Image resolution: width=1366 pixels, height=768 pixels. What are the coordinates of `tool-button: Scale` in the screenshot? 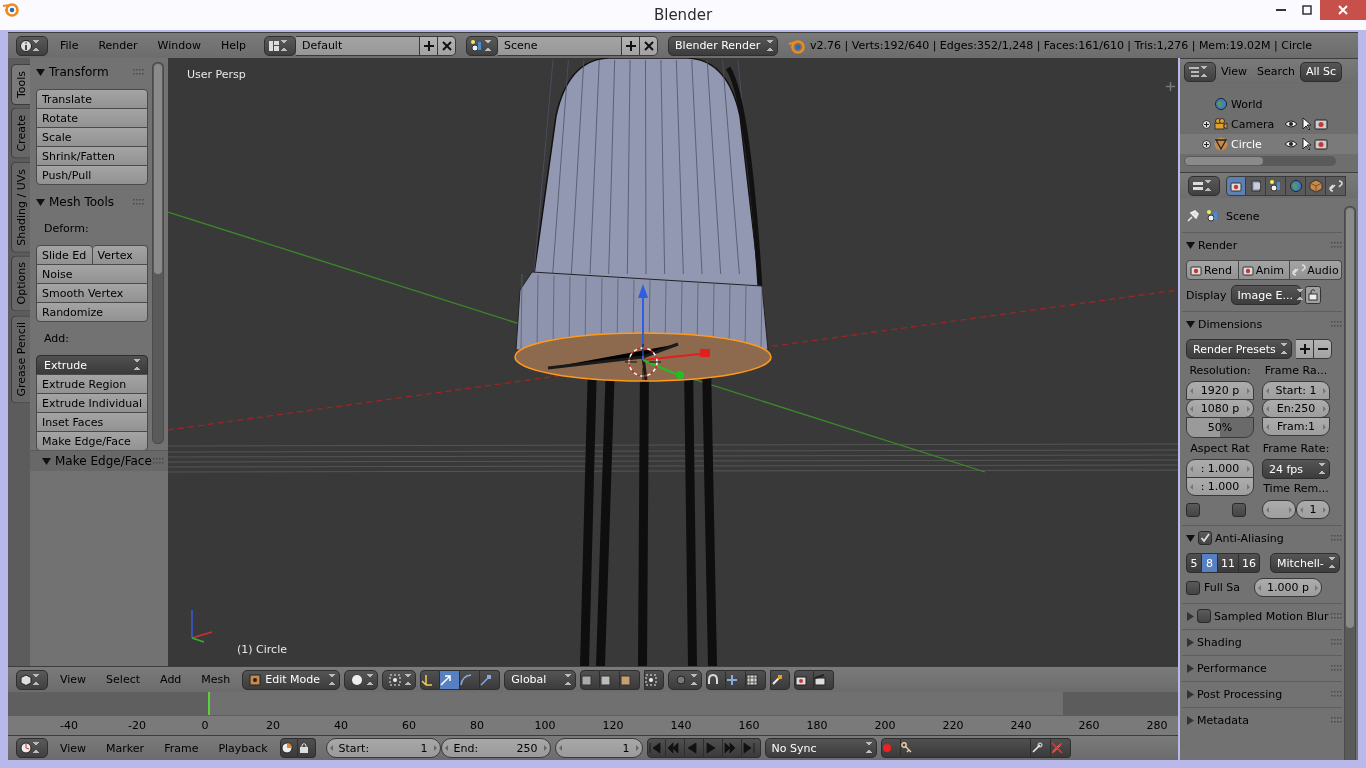 It's located at (92, 137).